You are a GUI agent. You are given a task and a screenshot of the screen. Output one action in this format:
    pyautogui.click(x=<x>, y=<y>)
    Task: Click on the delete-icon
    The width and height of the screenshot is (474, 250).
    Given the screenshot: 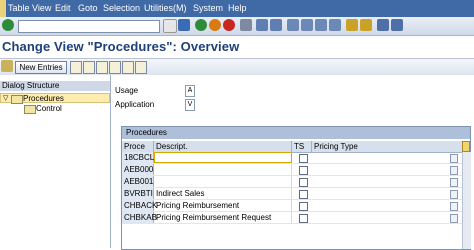 What is the action you would take?
    pyautogui.click(x=89, y=67)
    